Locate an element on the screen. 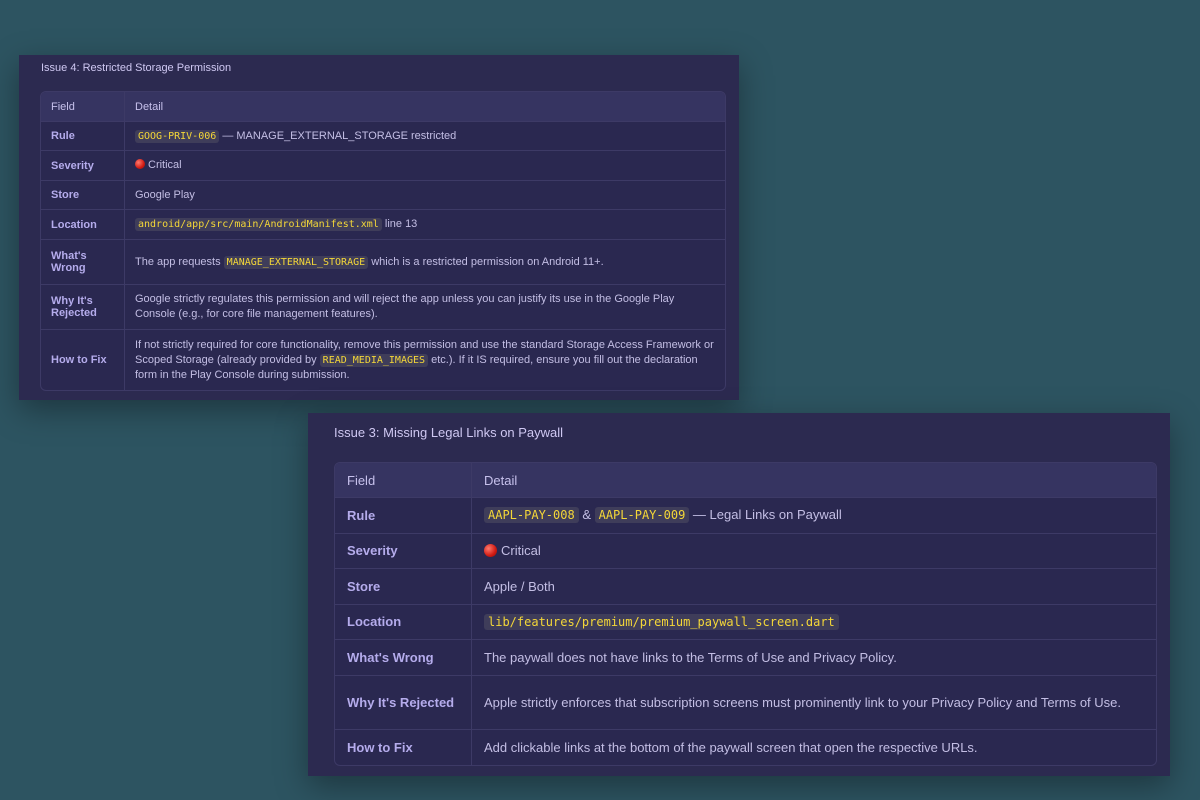 This screenshot has height=800, width=1200. issue-3-title: Issue 3: Missing Legal Links on Paywall is located at coordinates (449, 432).